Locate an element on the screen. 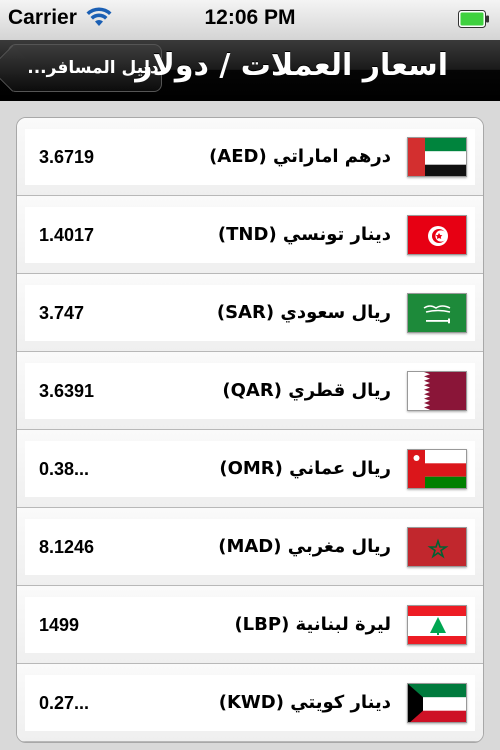 Image resolution: width=500 pixels, height=750 pixels. list-item: 1.4017 دينار تونسي (TND) is located at coordinates (250, 235).